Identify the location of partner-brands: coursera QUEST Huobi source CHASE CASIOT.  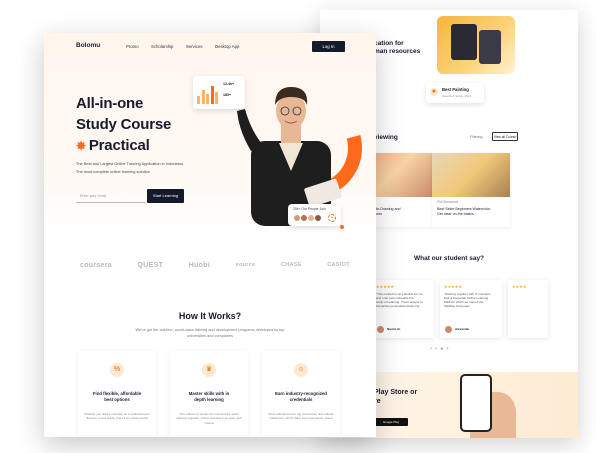
(215, 265).